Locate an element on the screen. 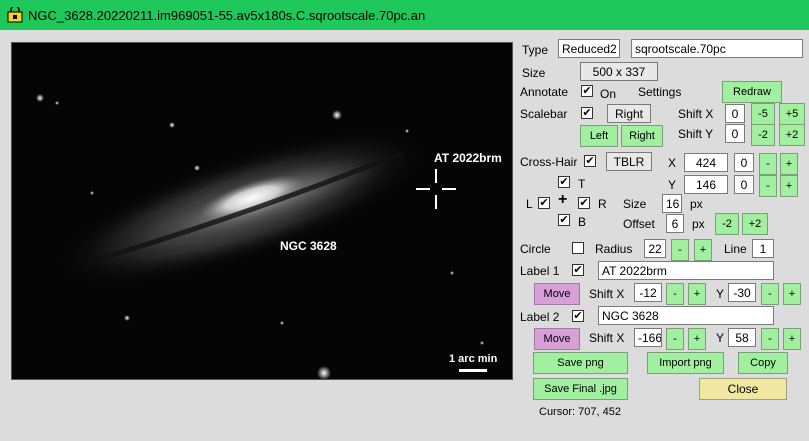 The height and width of the screenshot is (441, 809). circle-label: Circle is located at coordinates (535, 249).